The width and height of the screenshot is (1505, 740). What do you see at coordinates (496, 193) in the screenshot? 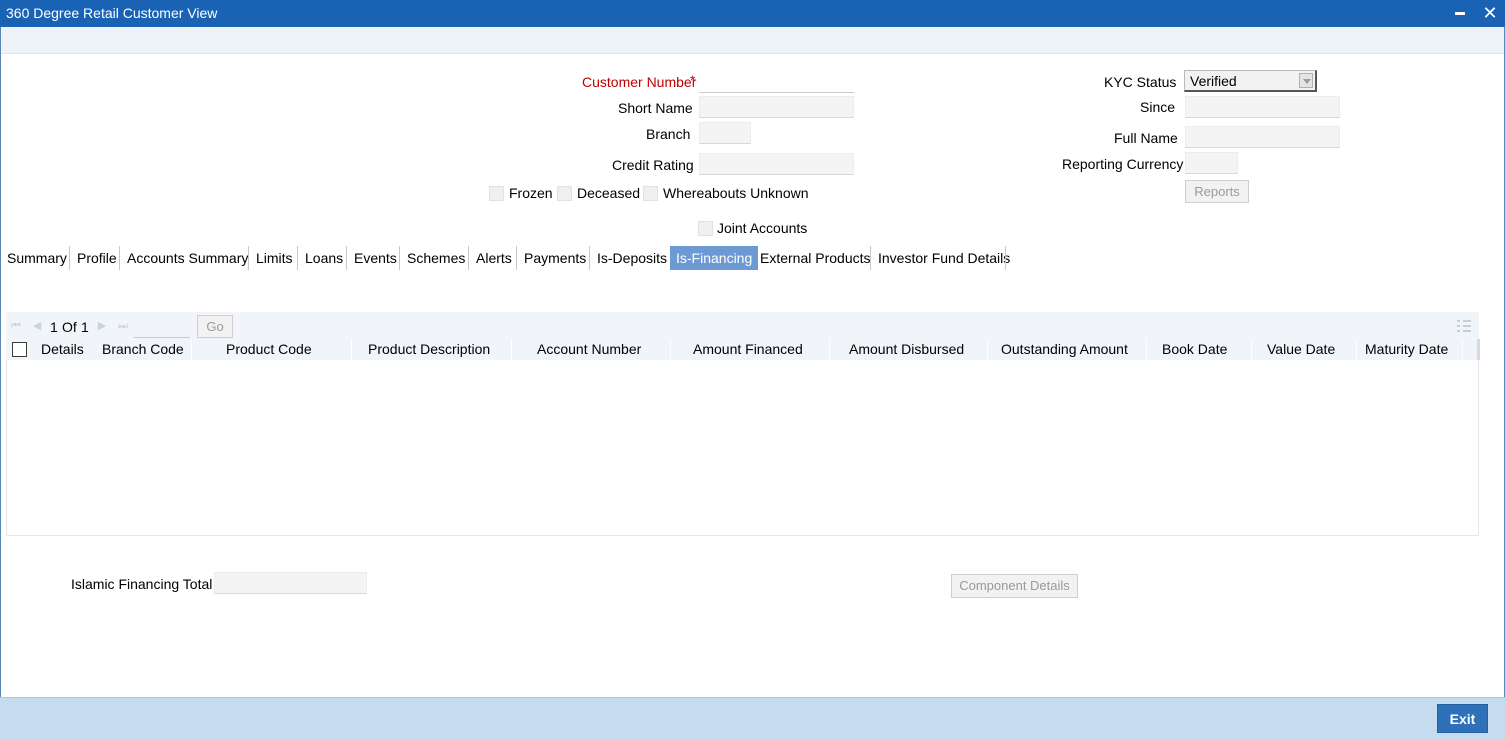
I see `frozen-checkbox` at bounding box center [496, 193].